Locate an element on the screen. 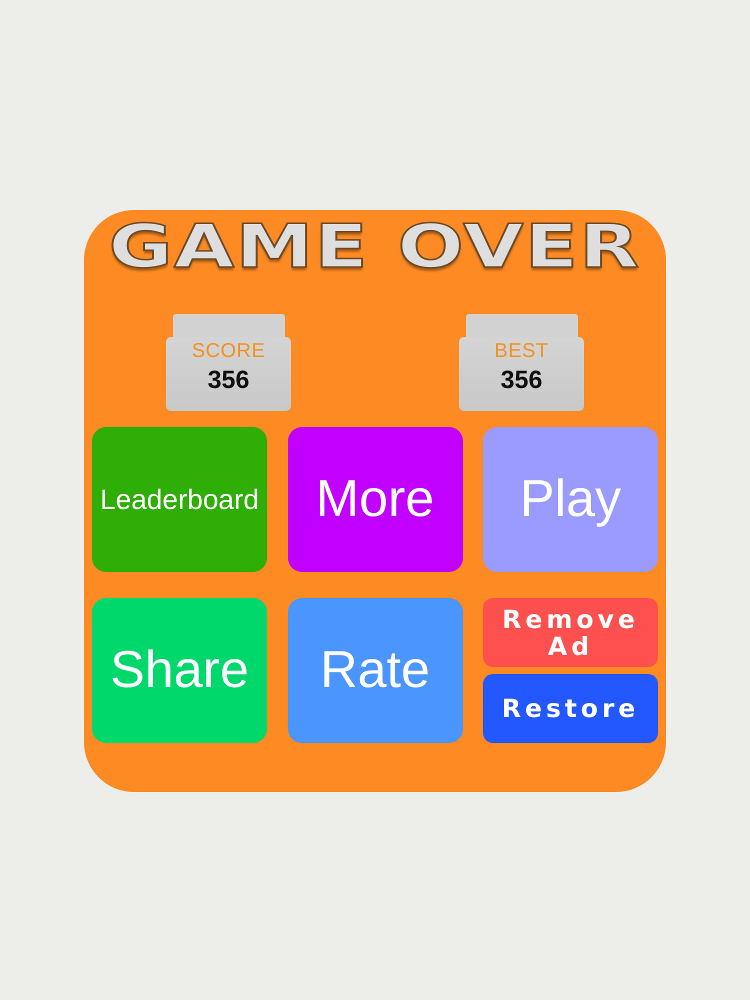 The image size is (750, 1000). menu-button: Rate is located at coordinates (375, 670).